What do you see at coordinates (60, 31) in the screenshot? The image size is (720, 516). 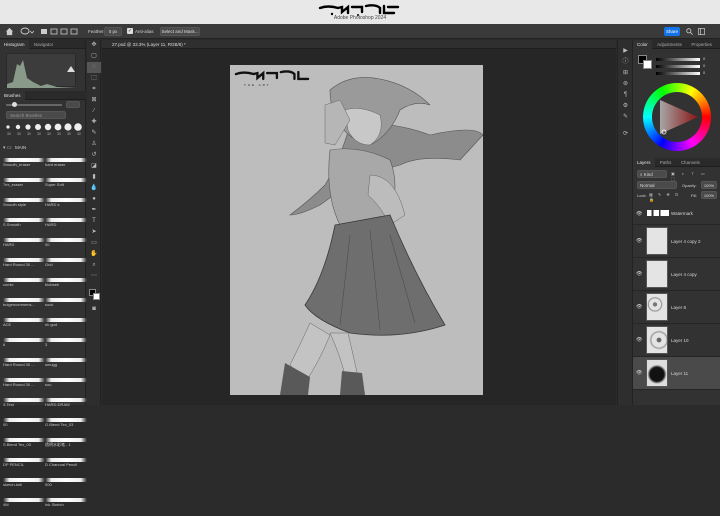 I see `selection-mode-icons` at bounding box center [60, 31].